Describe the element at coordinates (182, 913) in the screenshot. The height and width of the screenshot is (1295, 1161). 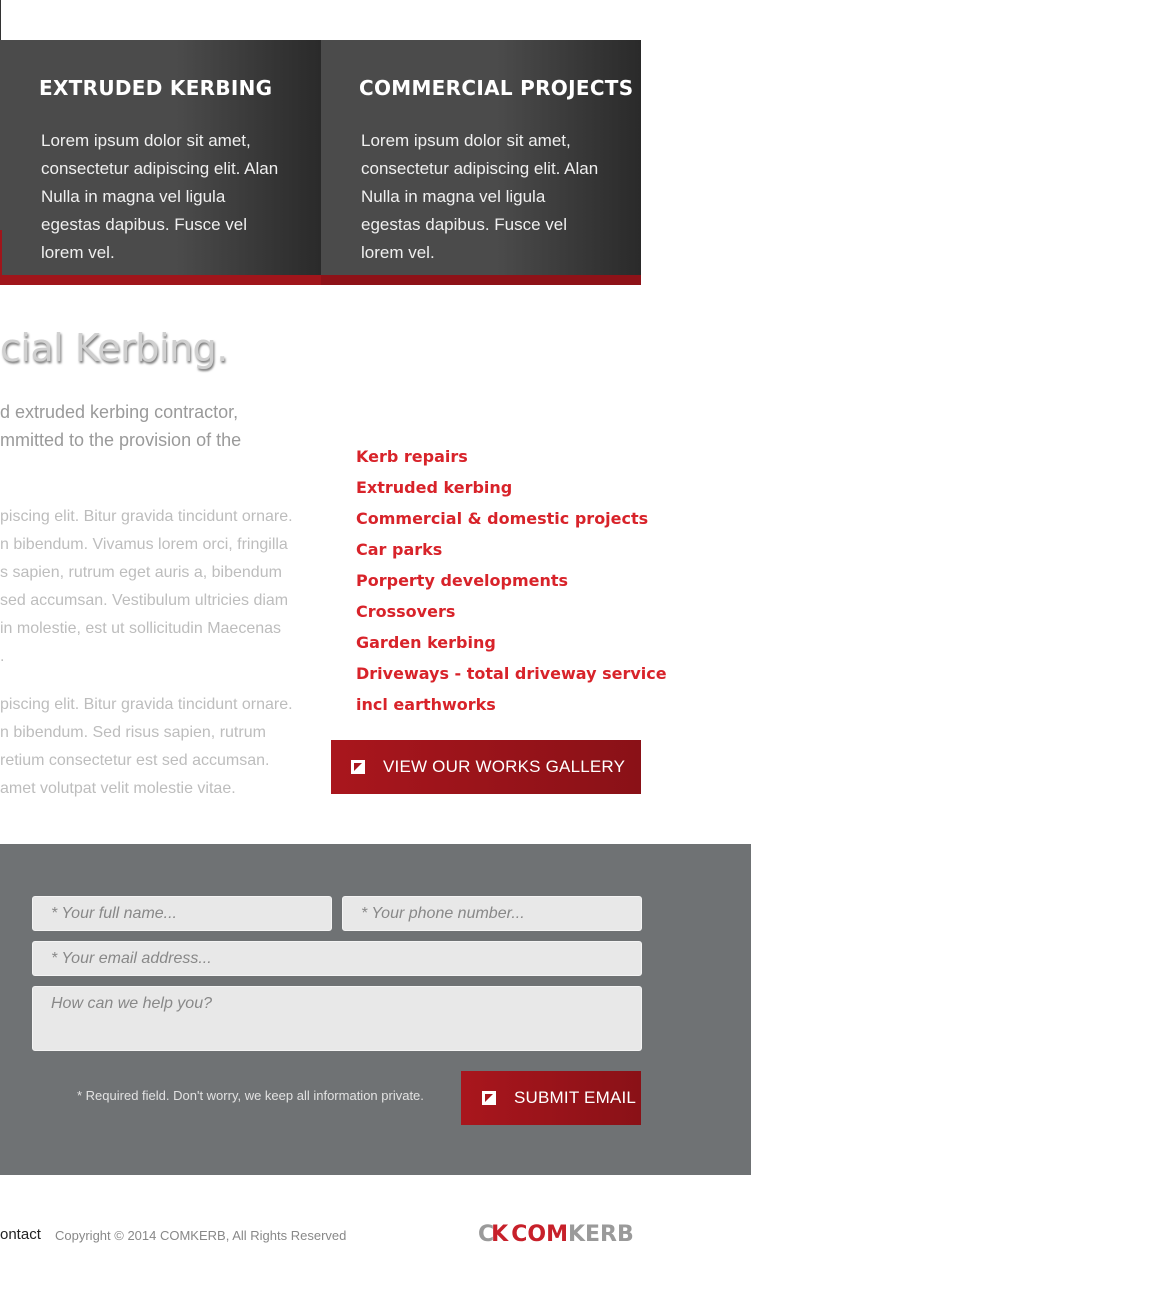
I see `name-field` at that location.